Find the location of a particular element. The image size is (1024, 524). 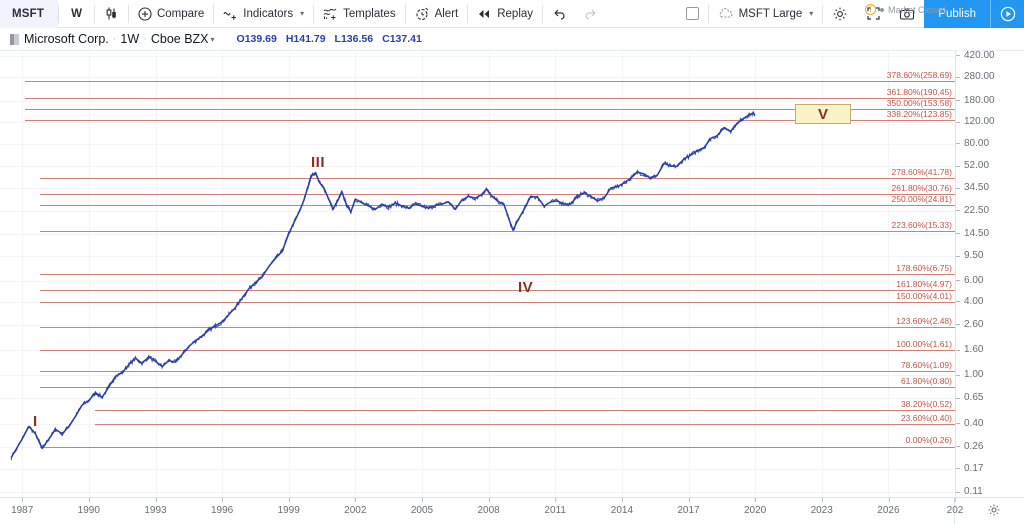

price-axis-tick: 420.00 is located at coordinates (975, 55).